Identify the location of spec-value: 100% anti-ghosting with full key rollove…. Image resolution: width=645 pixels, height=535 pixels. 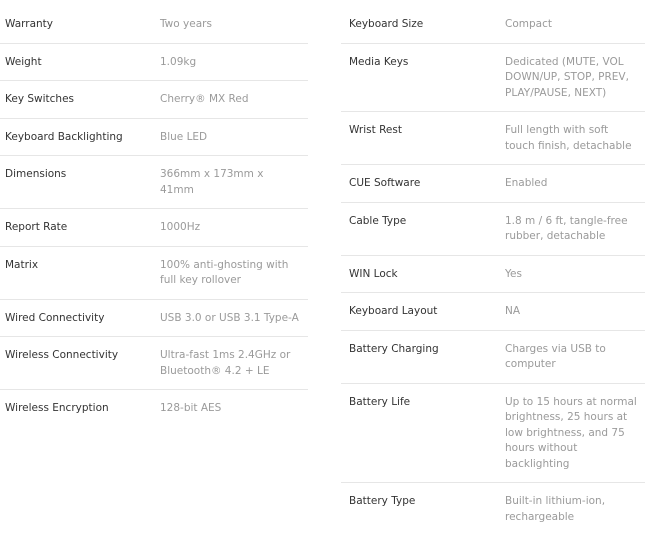
(224, 272).